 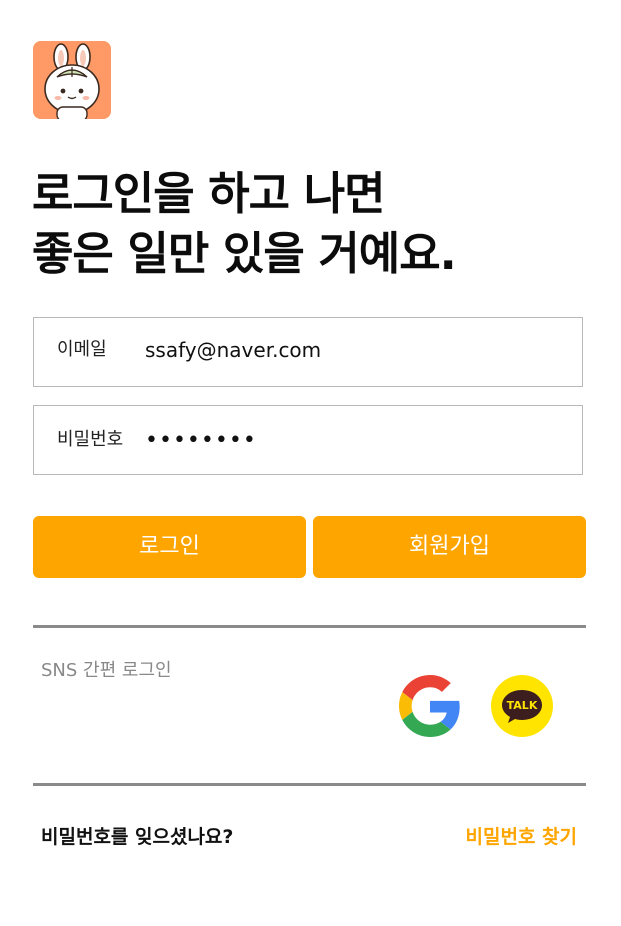 I want to click on kakao-login-button: TALK, so click(x=522, y=706).